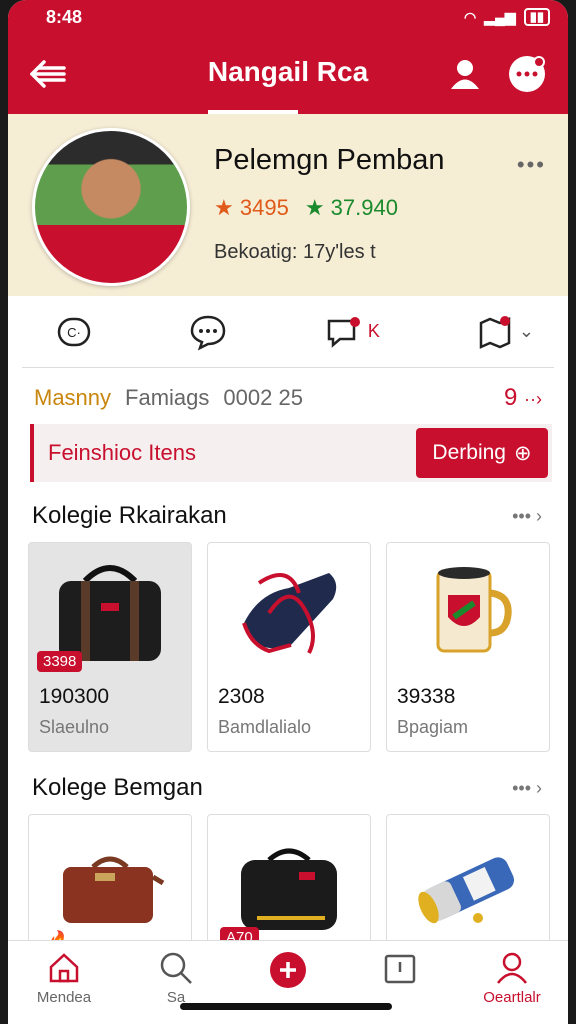 This screenshot has width=576, height=1024. I want to click on status-time: 8:48, so click(64, 16).